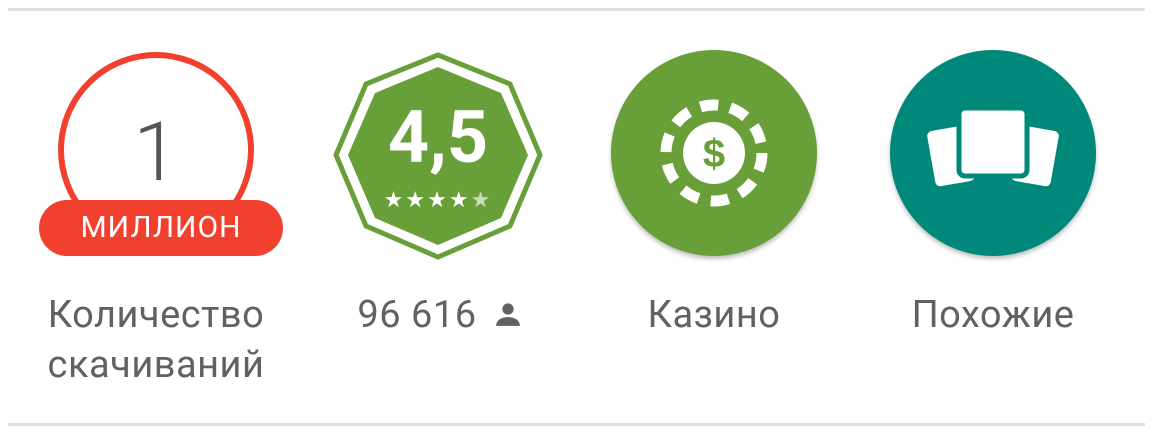 This screenshot has height=434, width=1153. I want to click on half-star-icon: ★, so click(481, 200).